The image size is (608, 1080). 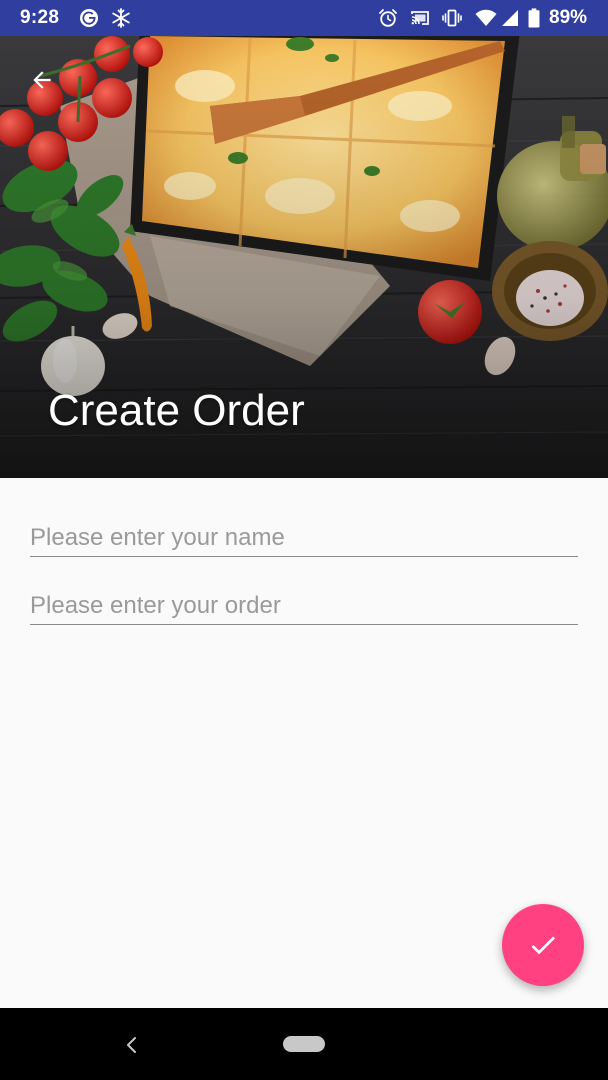 I want to click on check-icon, so click(x=543, y=945).